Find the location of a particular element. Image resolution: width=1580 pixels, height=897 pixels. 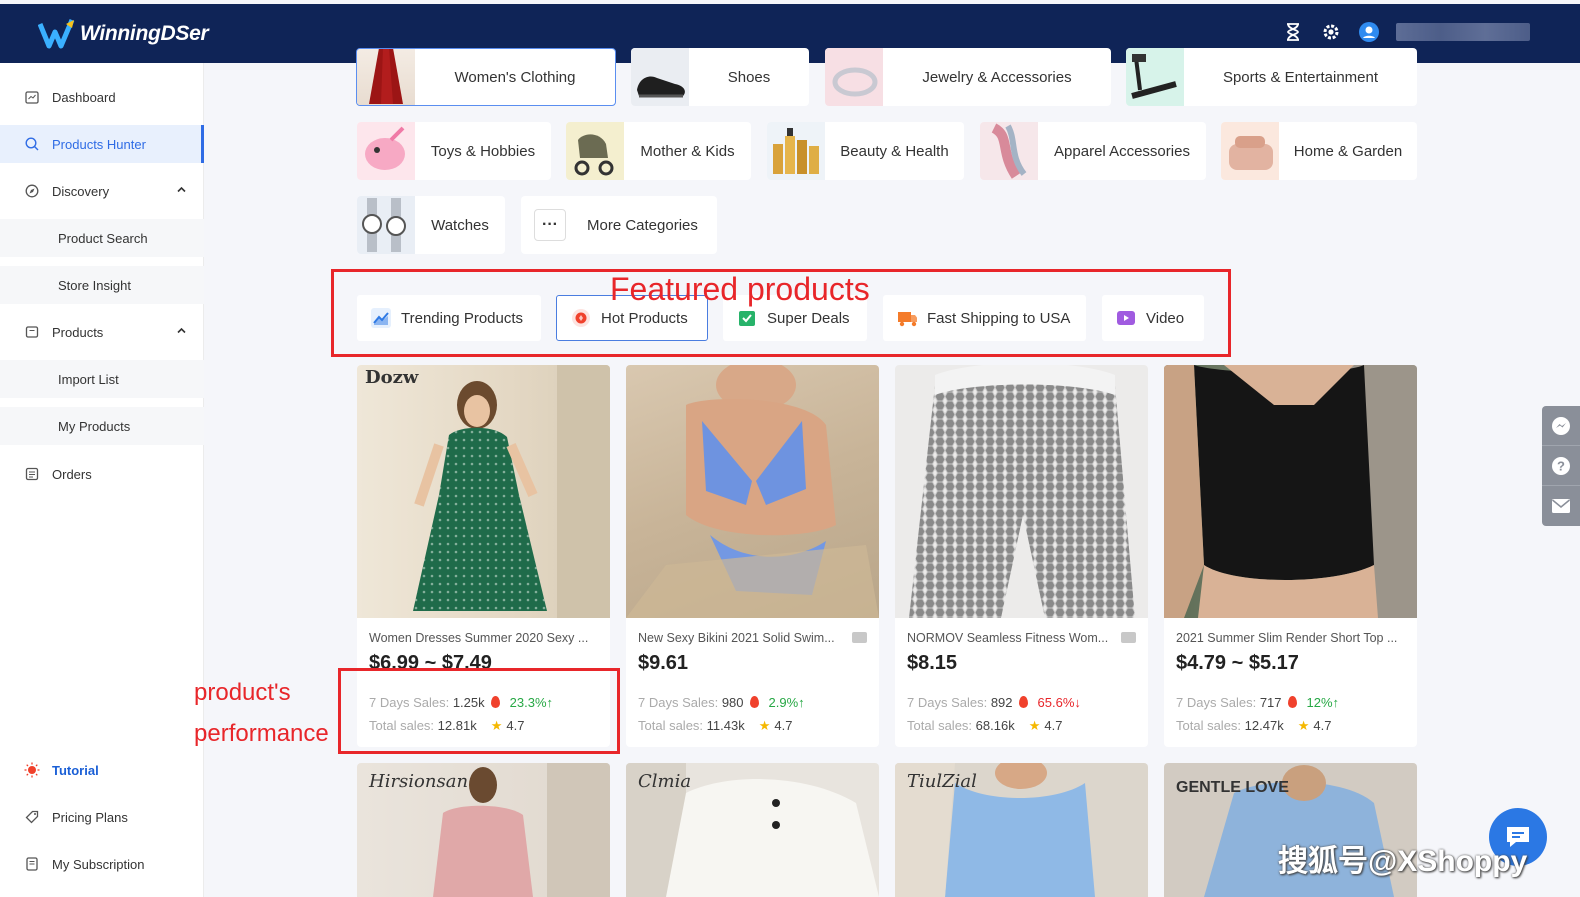

category-womens-clothing: Women's Clothing is located at coordinates (486, 77).